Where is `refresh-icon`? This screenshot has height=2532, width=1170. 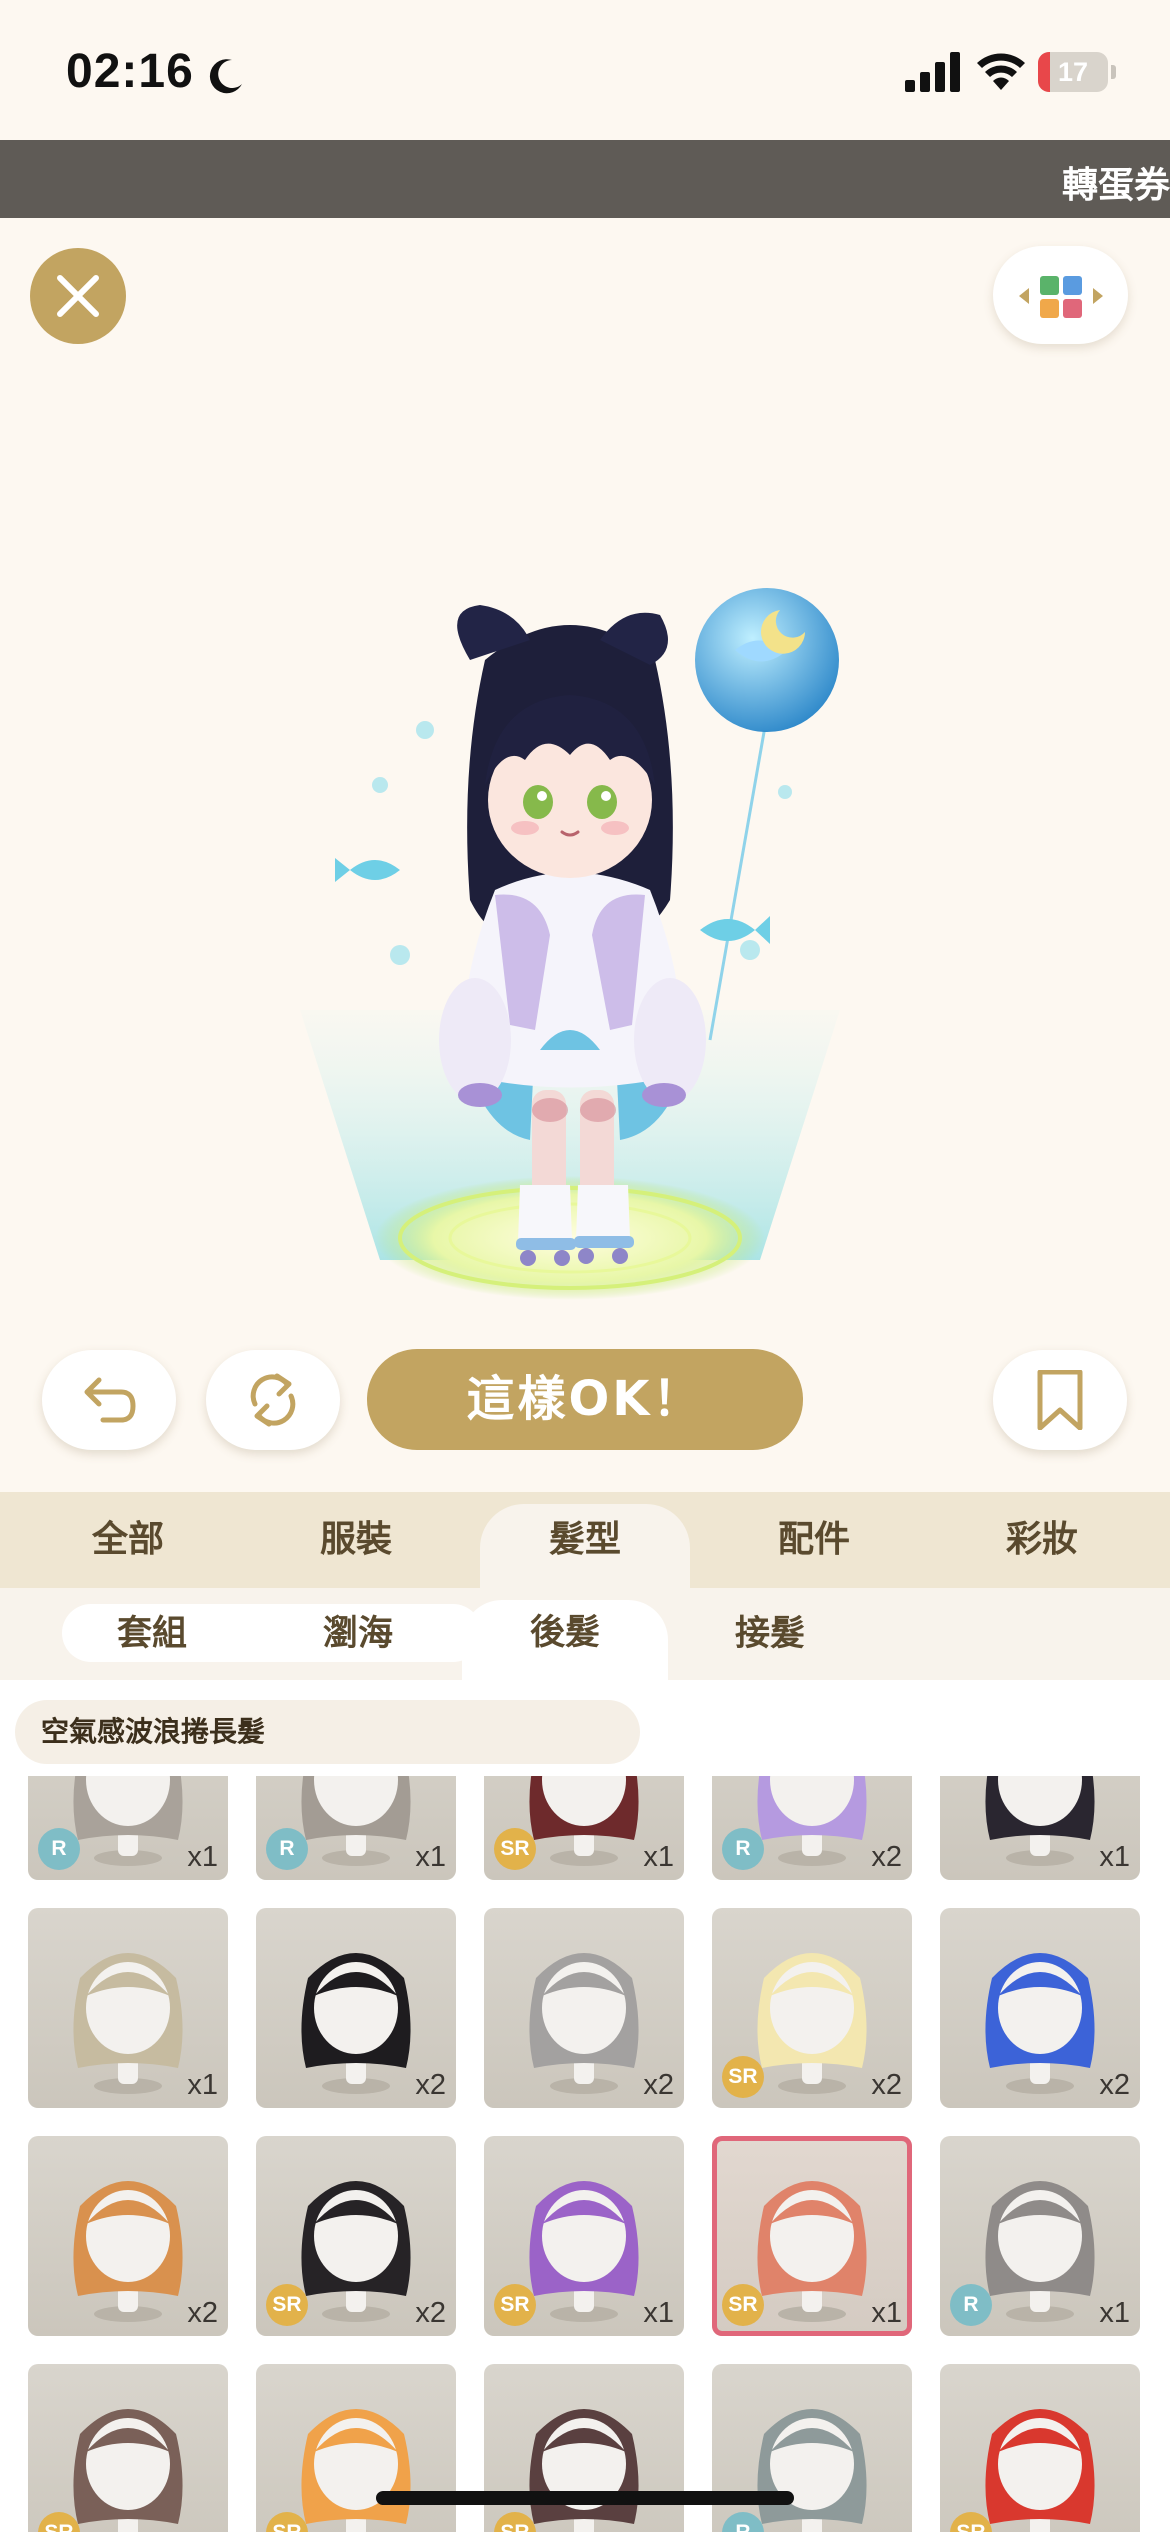 refresh-icon is located at coordinates (273, 1400).